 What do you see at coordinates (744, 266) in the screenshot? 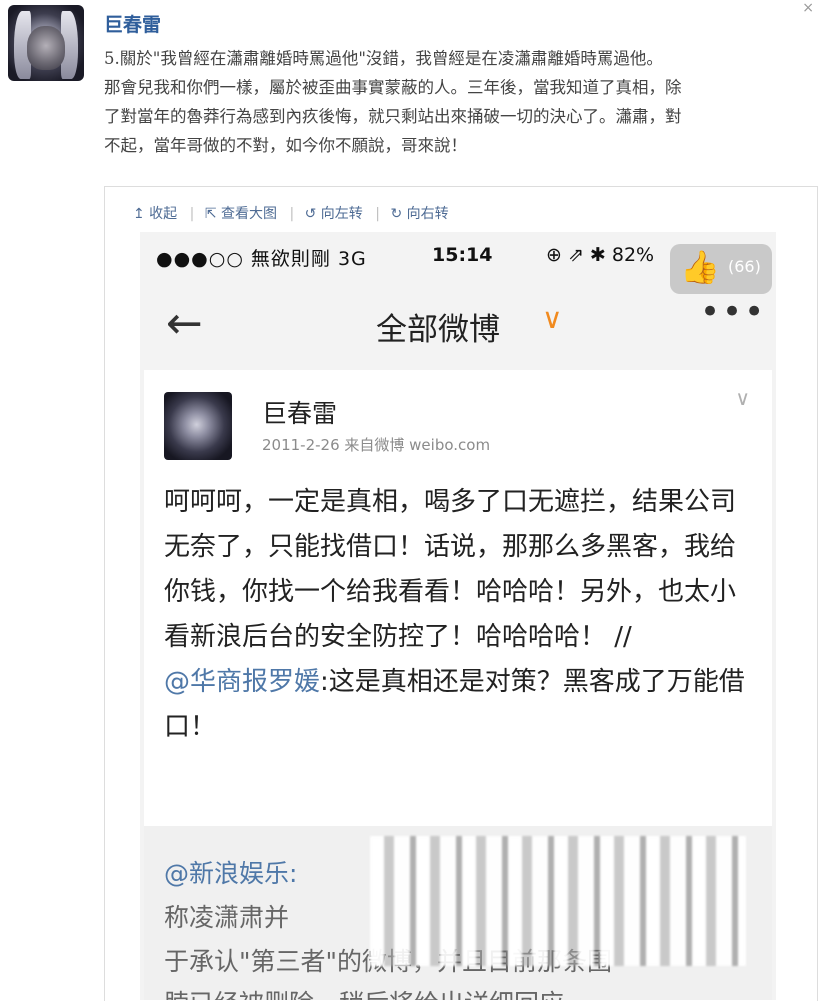
I see `like-count: (66)` at bounding box center [744, 266].